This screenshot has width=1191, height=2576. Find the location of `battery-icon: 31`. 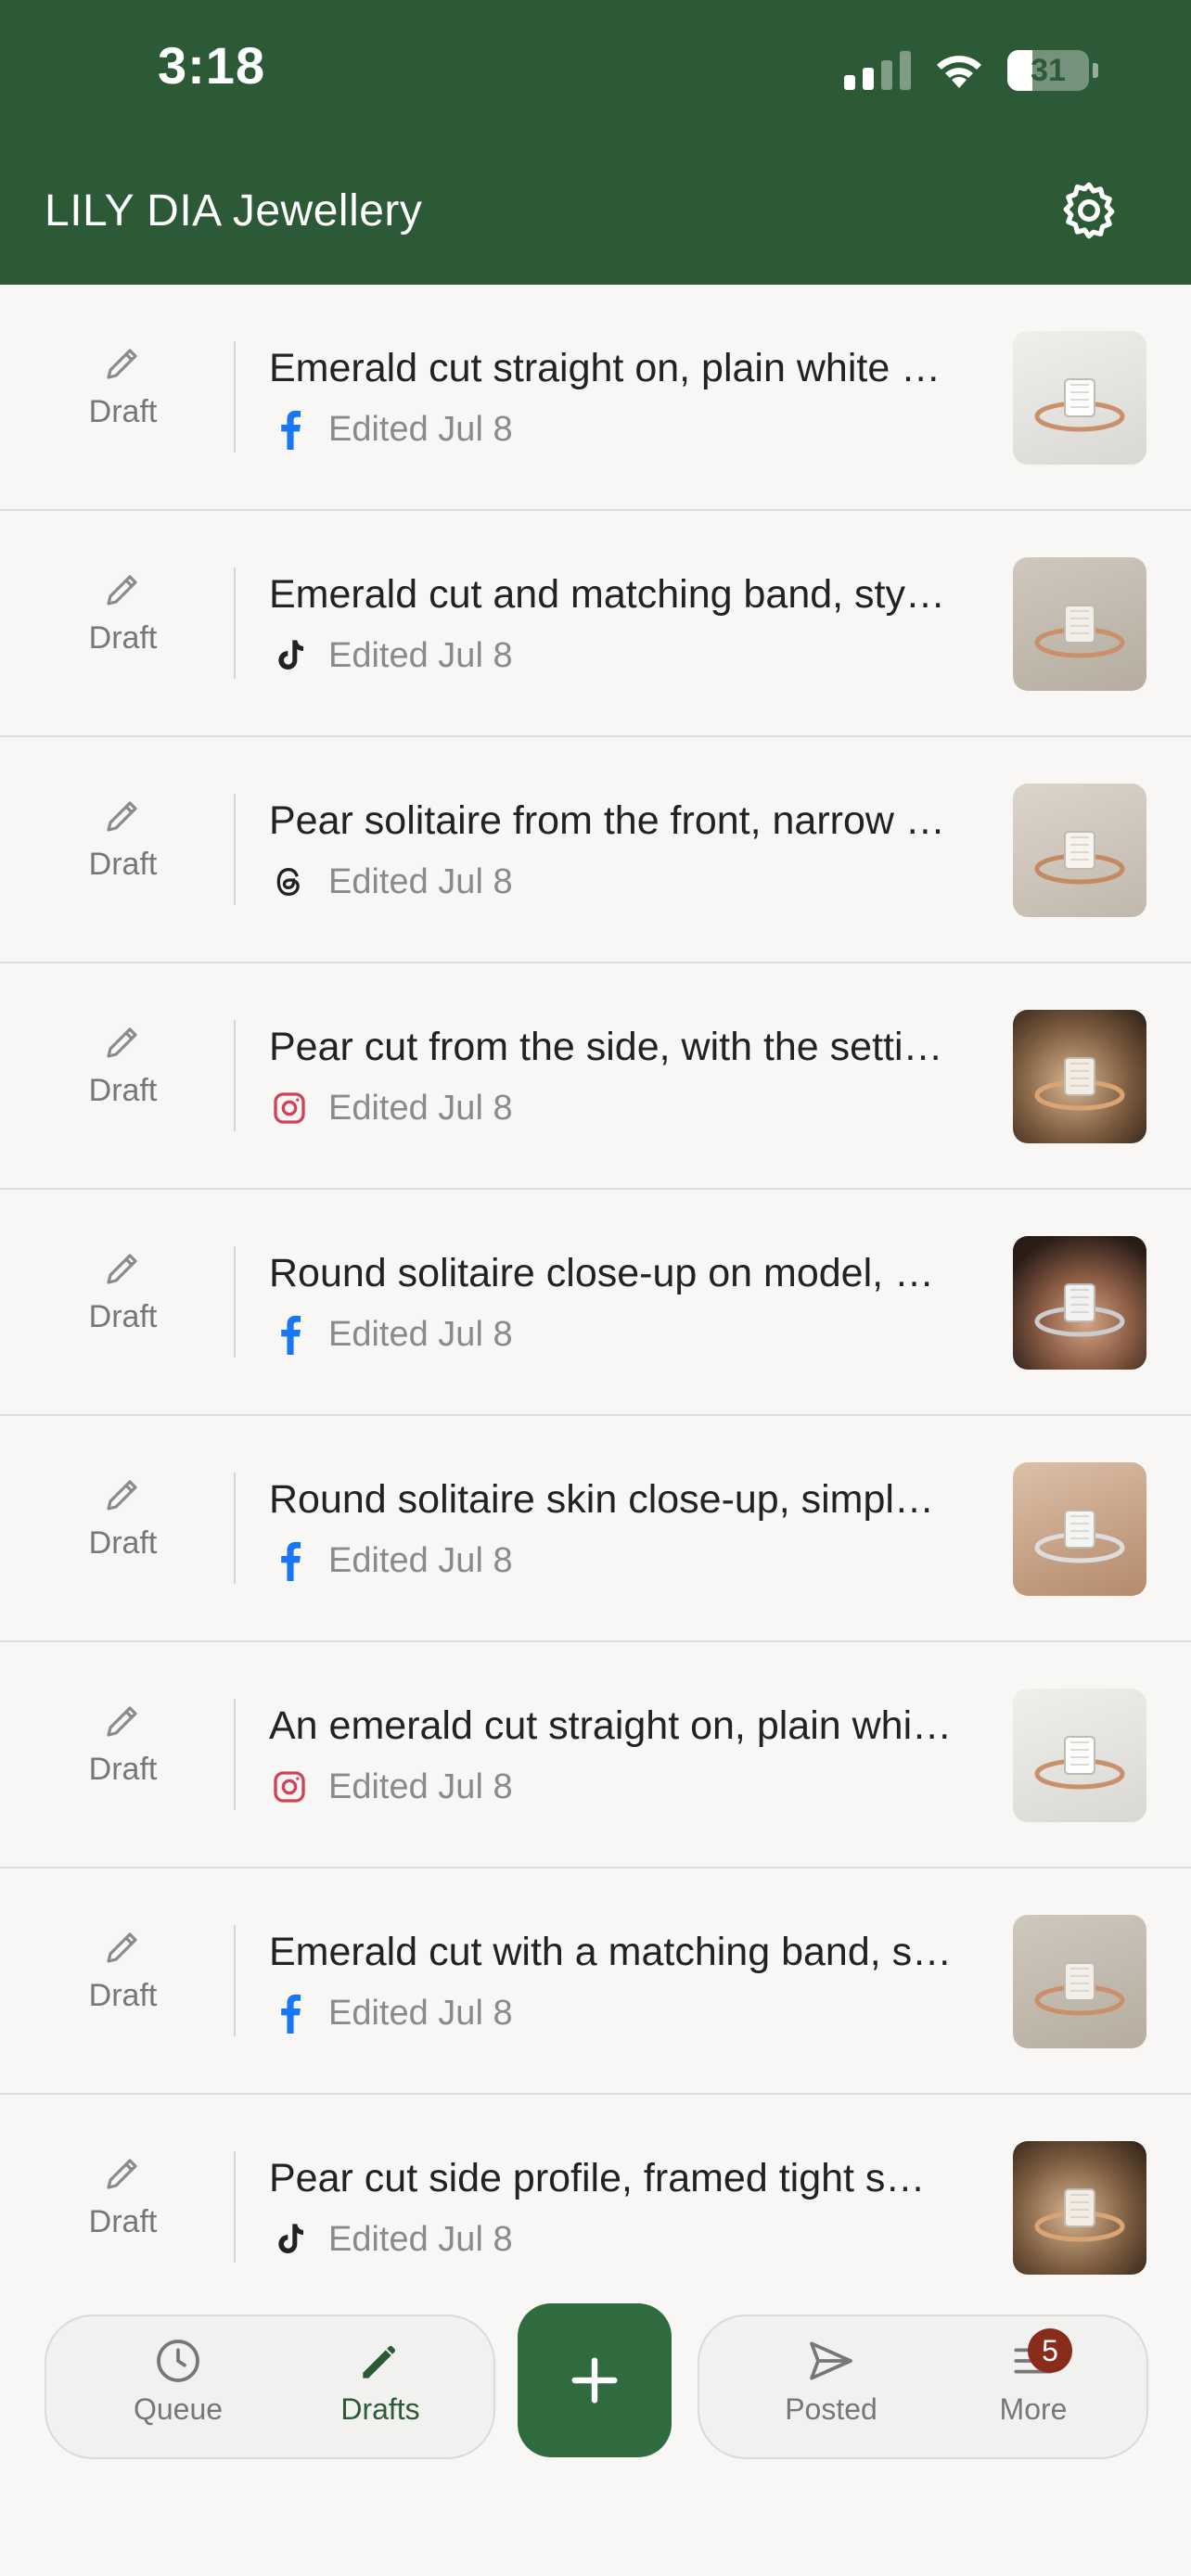

battery-icon: 31 is located at coordinates (1048, 71).